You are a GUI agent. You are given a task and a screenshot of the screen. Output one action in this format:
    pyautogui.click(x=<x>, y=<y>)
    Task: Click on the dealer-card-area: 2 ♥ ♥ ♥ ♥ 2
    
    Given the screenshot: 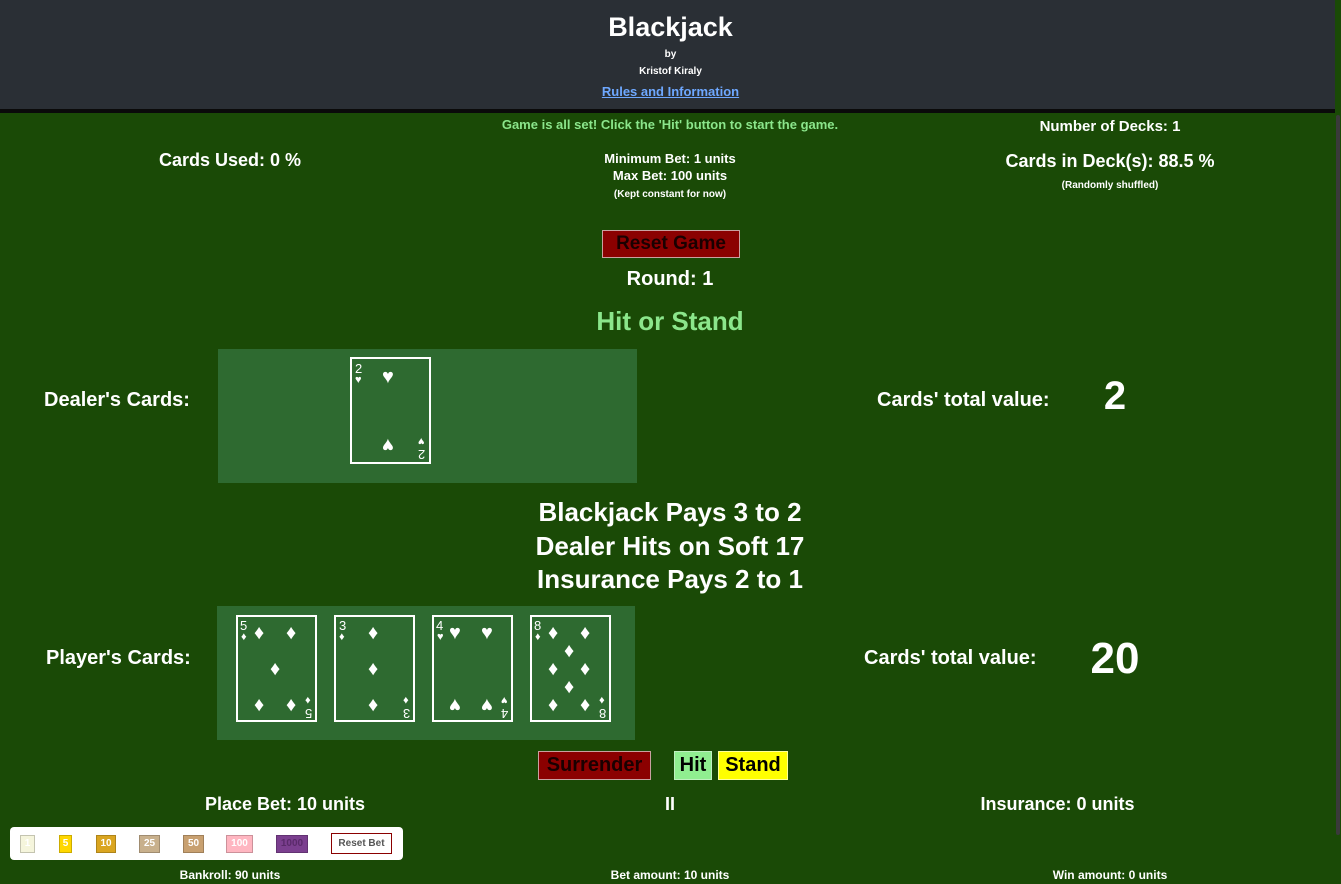 What is the action you would take?
    pyautogui.click(x=427, y=416)
    